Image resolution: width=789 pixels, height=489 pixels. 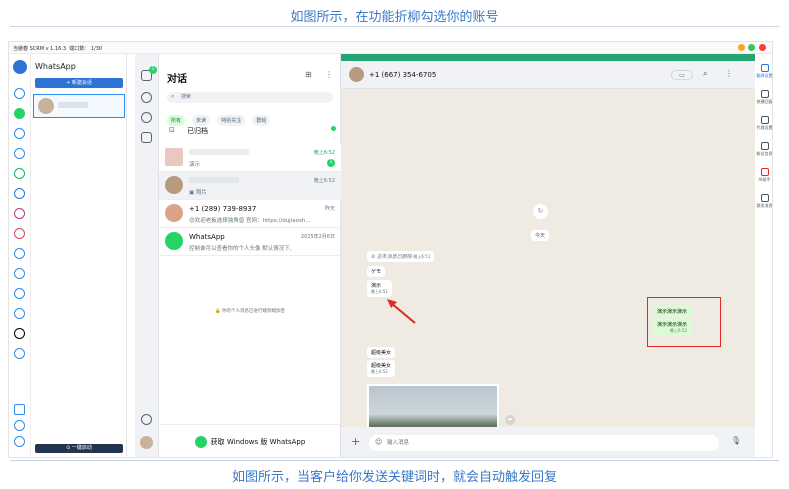 What do you see at coordinates (402, 75) in the screenshot?
I see `contact-phone: +1 (667) 354-6705` at bounding box center [402, 75].